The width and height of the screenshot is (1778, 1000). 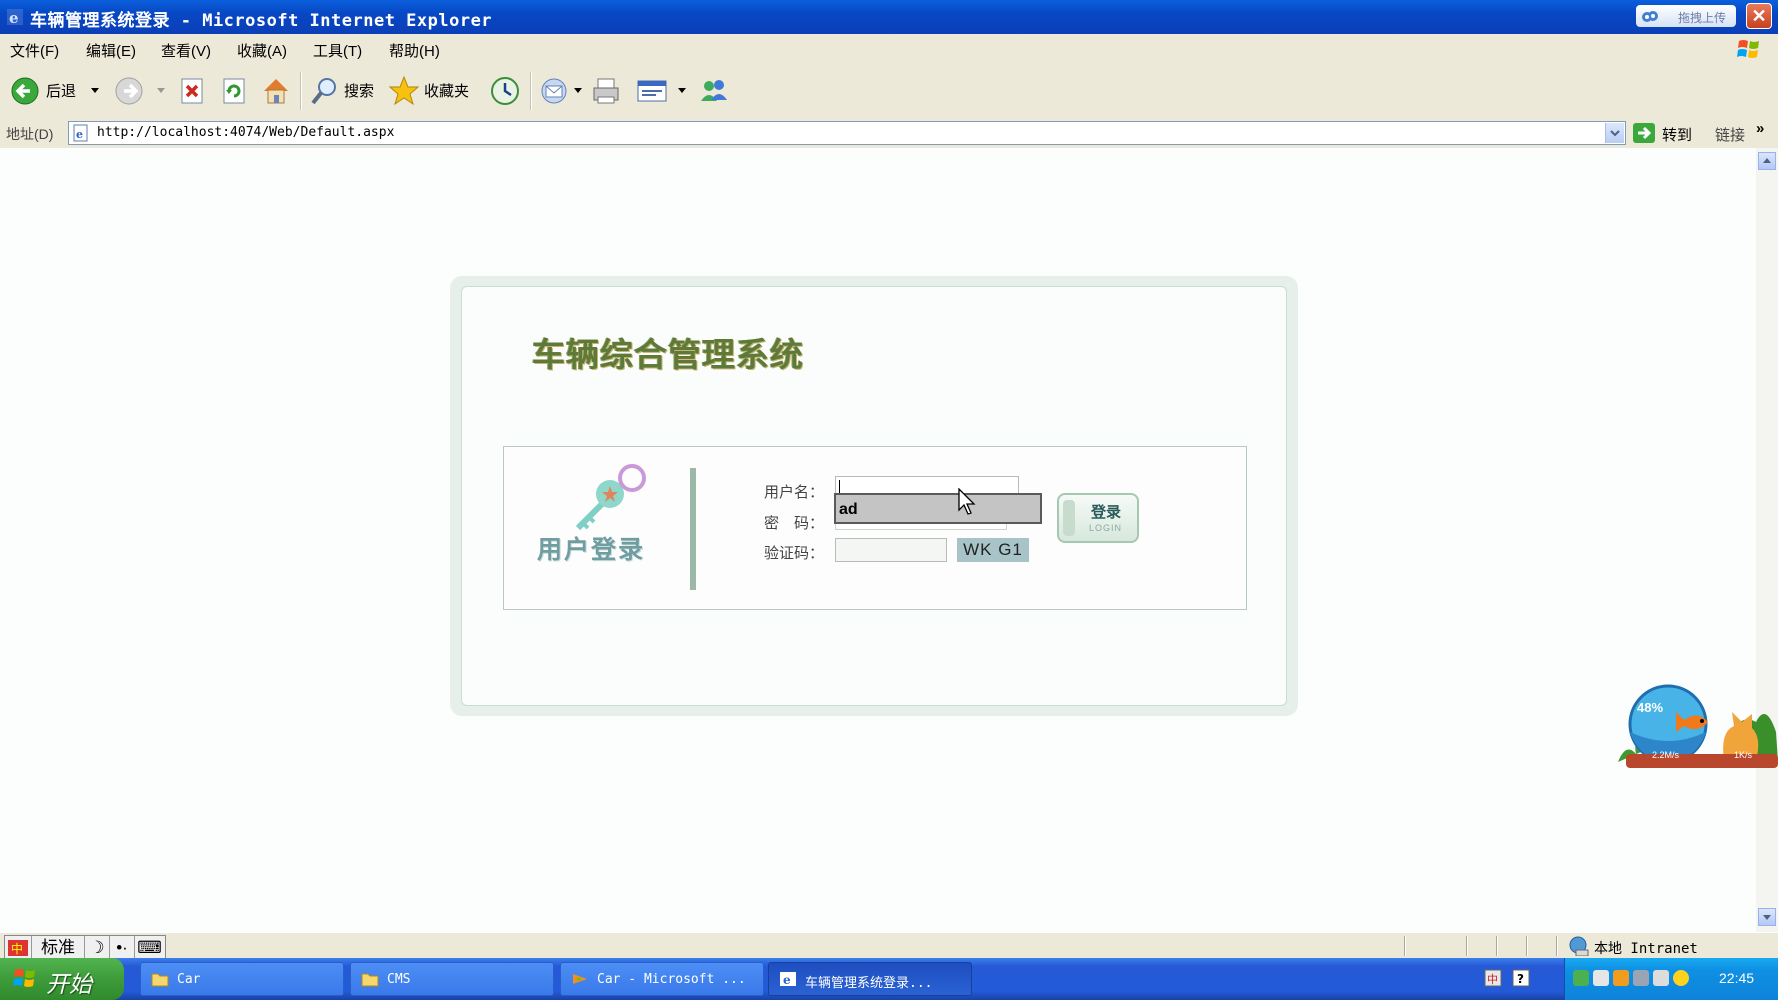 I want to click on stop-icon, so click(x=192, y=91).